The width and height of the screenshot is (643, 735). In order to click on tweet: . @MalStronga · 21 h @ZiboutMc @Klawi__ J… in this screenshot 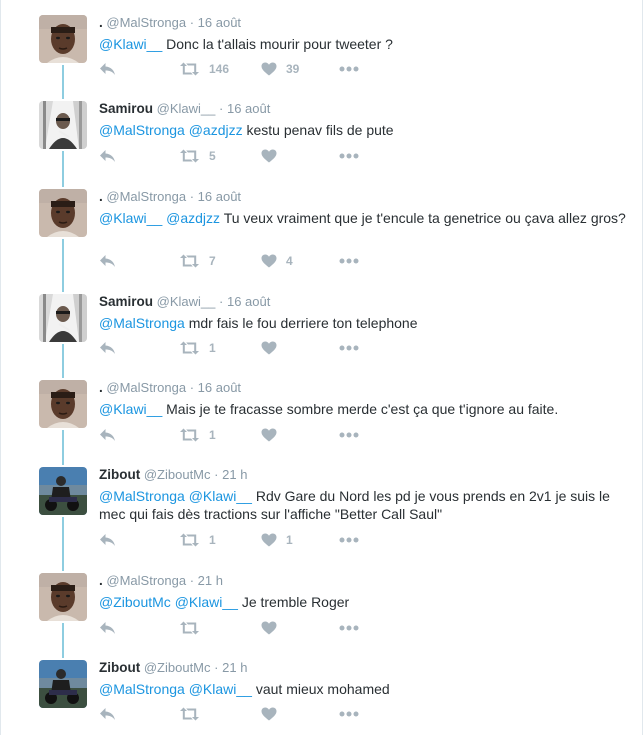, I will do `click(321, 607)`.